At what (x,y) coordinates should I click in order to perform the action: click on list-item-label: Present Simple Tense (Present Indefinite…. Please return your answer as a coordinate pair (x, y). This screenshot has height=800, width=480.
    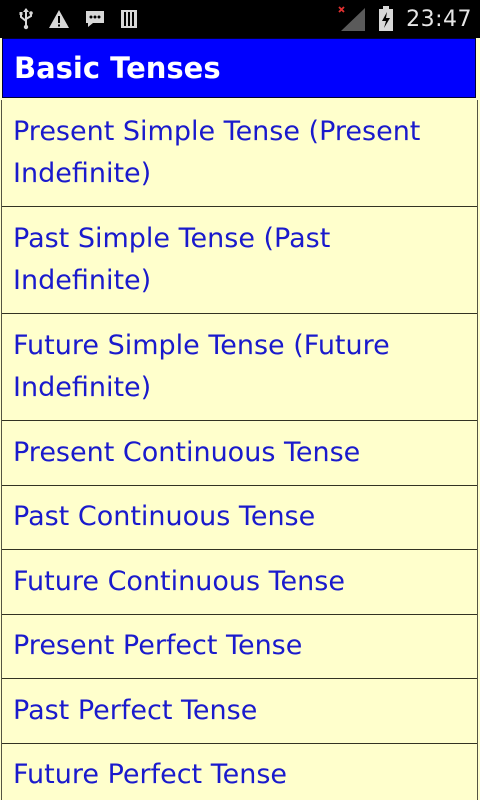
    Looking at the image, I should click on (217, 152).